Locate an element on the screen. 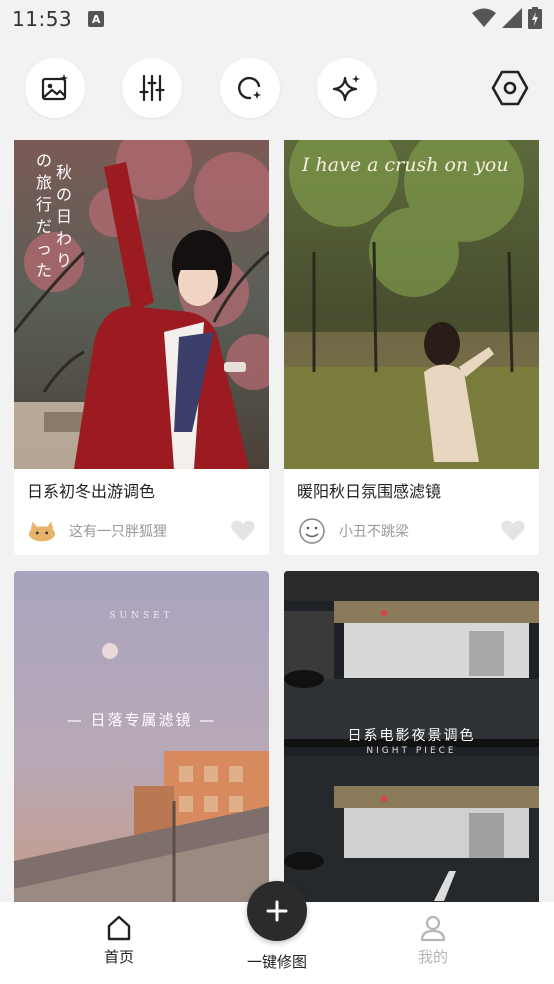 Image resolution: width=554 pixels, height=984 pixels. clown-avatar-icon is located at coordinates (312, 531).